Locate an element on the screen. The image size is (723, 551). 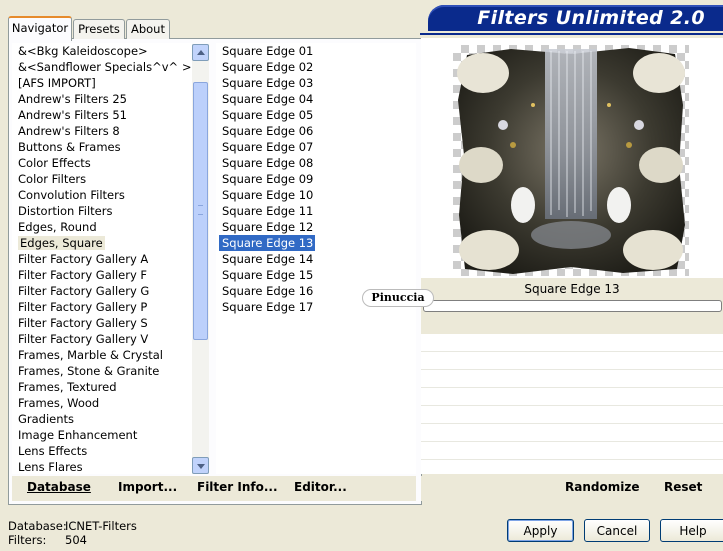
category-item-label: Edges, Round is located at coordinates (57, 227).